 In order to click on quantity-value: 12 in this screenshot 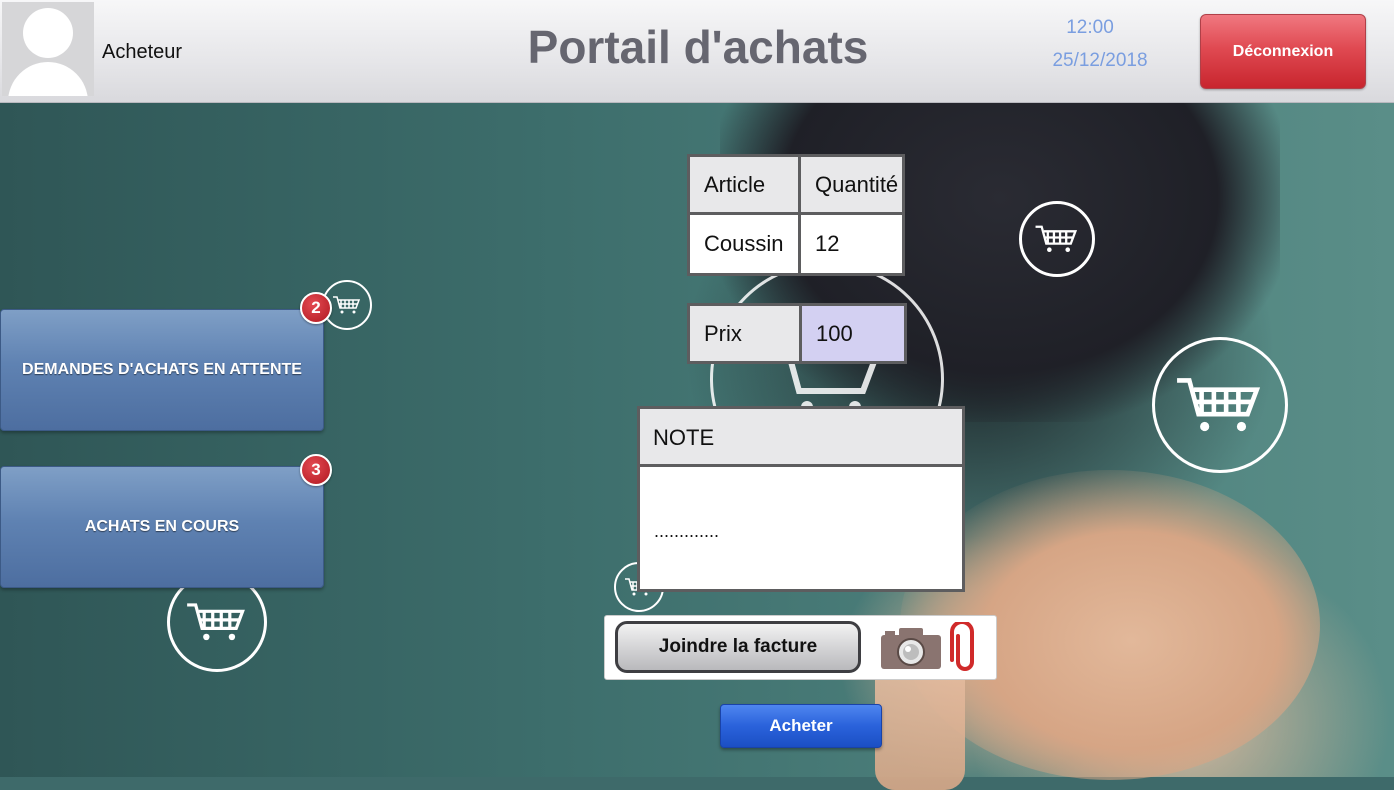, I will do `click(851, 244)`.